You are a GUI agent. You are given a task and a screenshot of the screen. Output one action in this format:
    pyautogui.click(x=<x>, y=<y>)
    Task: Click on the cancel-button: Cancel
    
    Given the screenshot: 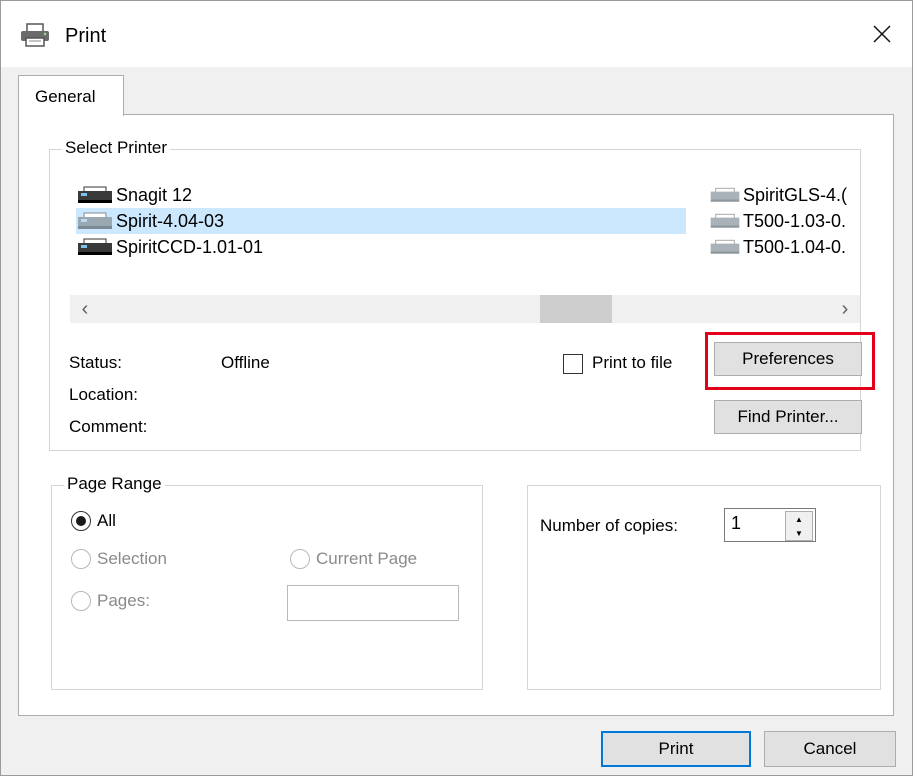 What is the action you would take?
    pyautogui.click(x=830, y=749)
    